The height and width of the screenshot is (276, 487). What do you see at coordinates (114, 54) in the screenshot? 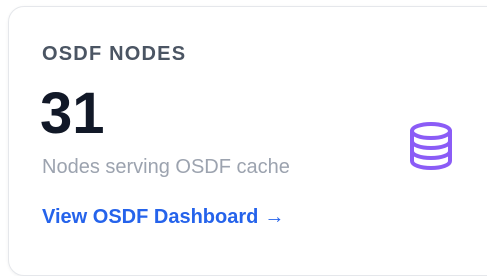
I see `card-title: OSDF NODES` at bounding box center [114, 54].